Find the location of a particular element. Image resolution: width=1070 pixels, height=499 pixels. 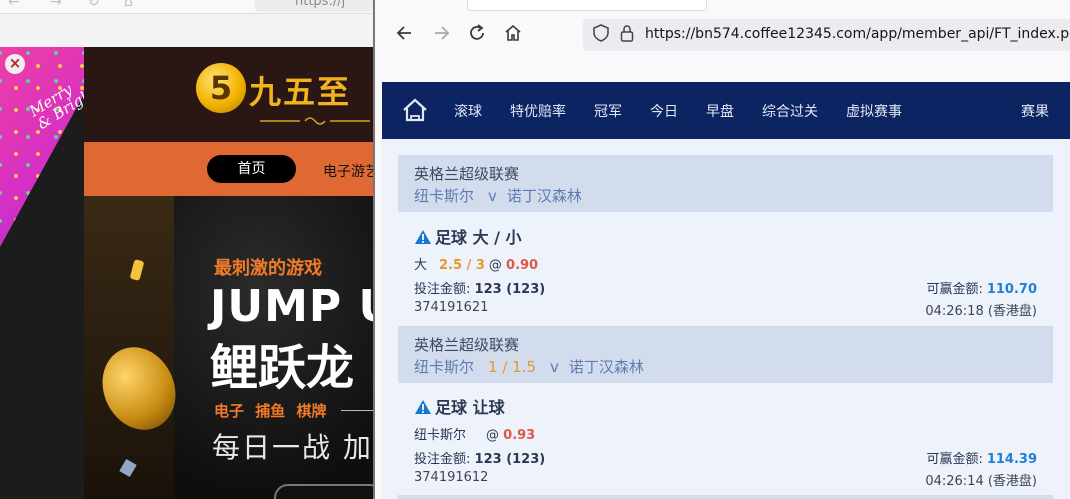

win-line: 可赢金额: 114.39 is located at coordinates (981, 457).